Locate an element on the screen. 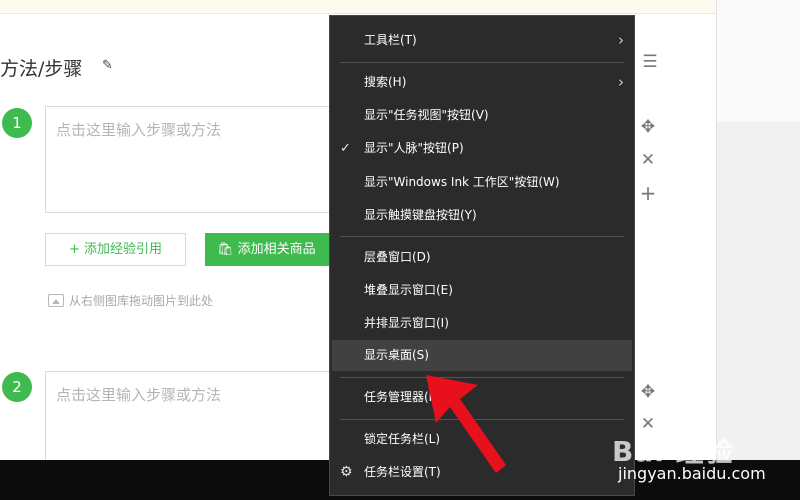 The image size is (800, 500). list-icon: ☰ is located at coordinates (650, 62).